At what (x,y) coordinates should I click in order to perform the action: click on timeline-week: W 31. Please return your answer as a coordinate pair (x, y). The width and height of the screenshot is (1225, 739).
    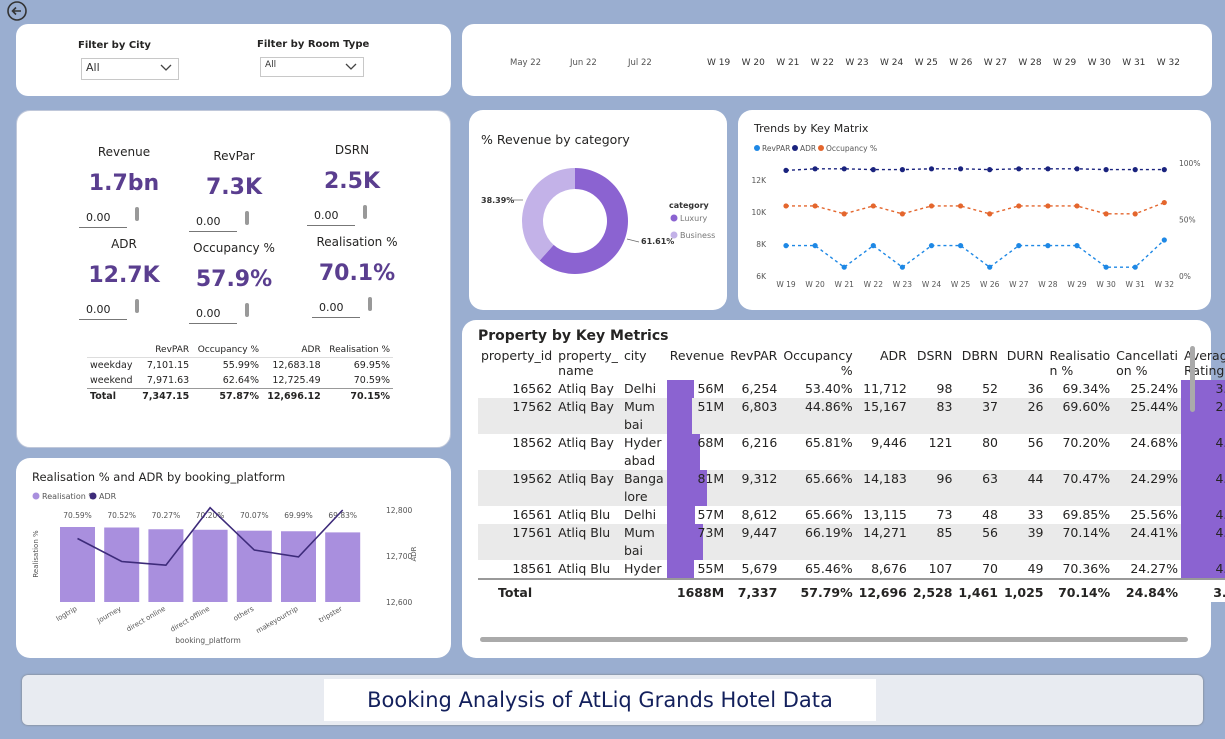
    Looking at the image, I should click on (1133, 63).